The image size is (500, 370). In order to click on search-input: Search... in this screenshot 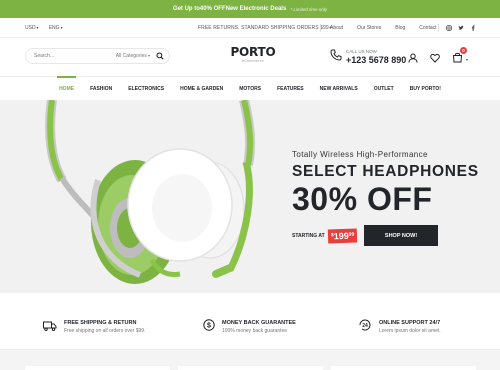, I will do `click(75, 56)`.